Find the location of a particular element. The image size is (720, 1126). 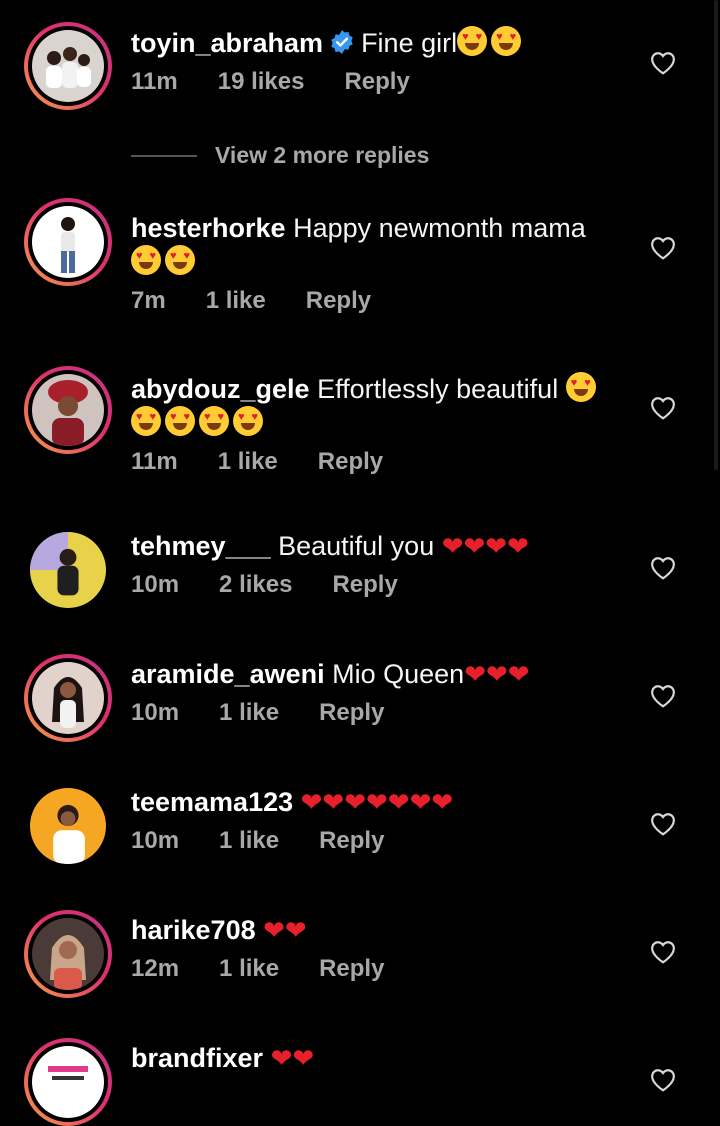

comment-likes: 19 likes is located at coordinates (261, 82).